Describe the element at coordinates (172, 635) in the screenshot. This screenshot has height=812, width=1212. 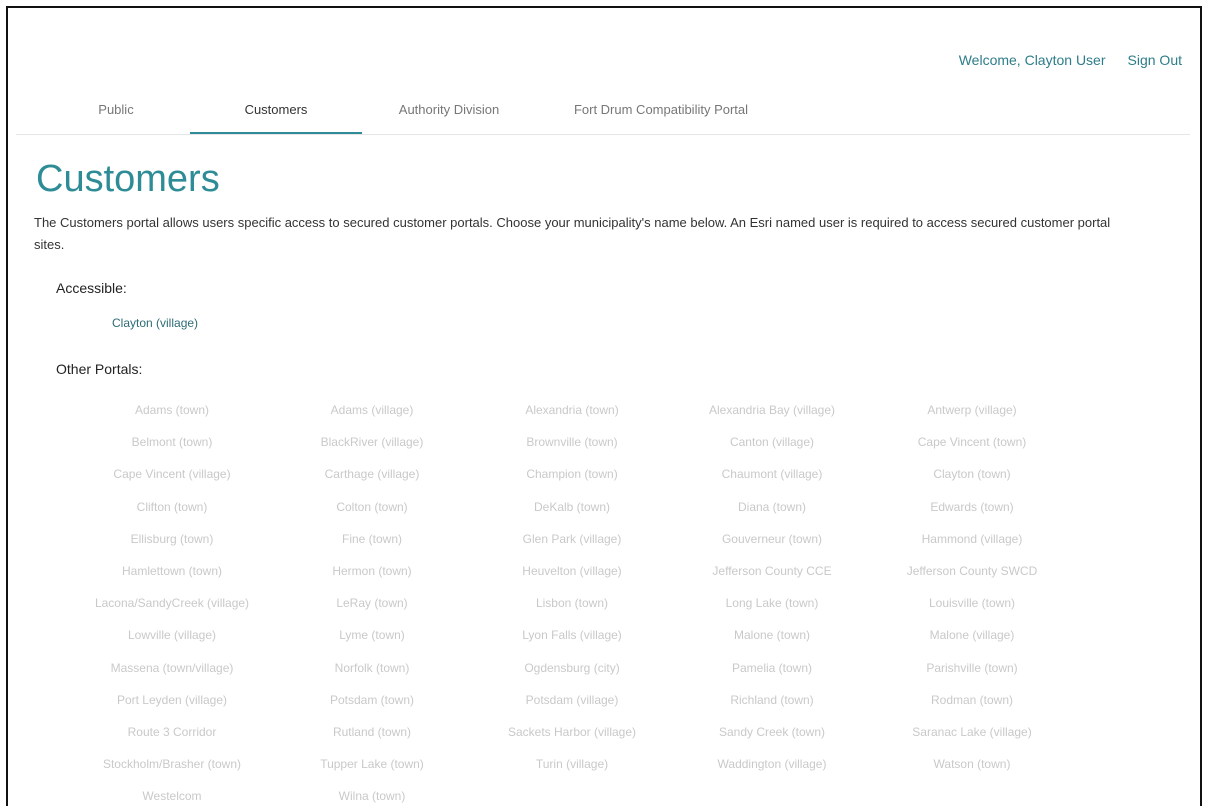
I see `portal-link: Lowville (village)` at that location.